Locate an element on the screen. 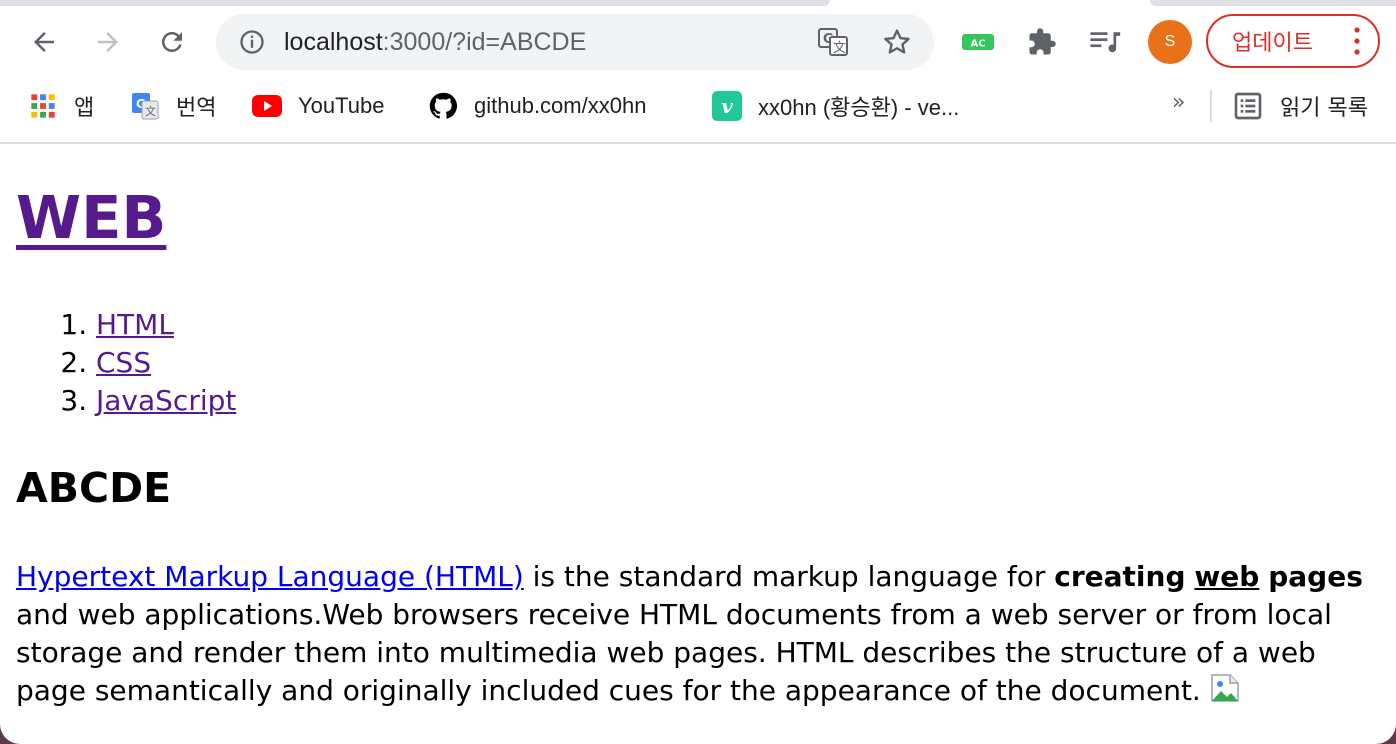 This screenshot has height=744, width=1396. menu-dots-icon is located at coordinates (1357, 41).